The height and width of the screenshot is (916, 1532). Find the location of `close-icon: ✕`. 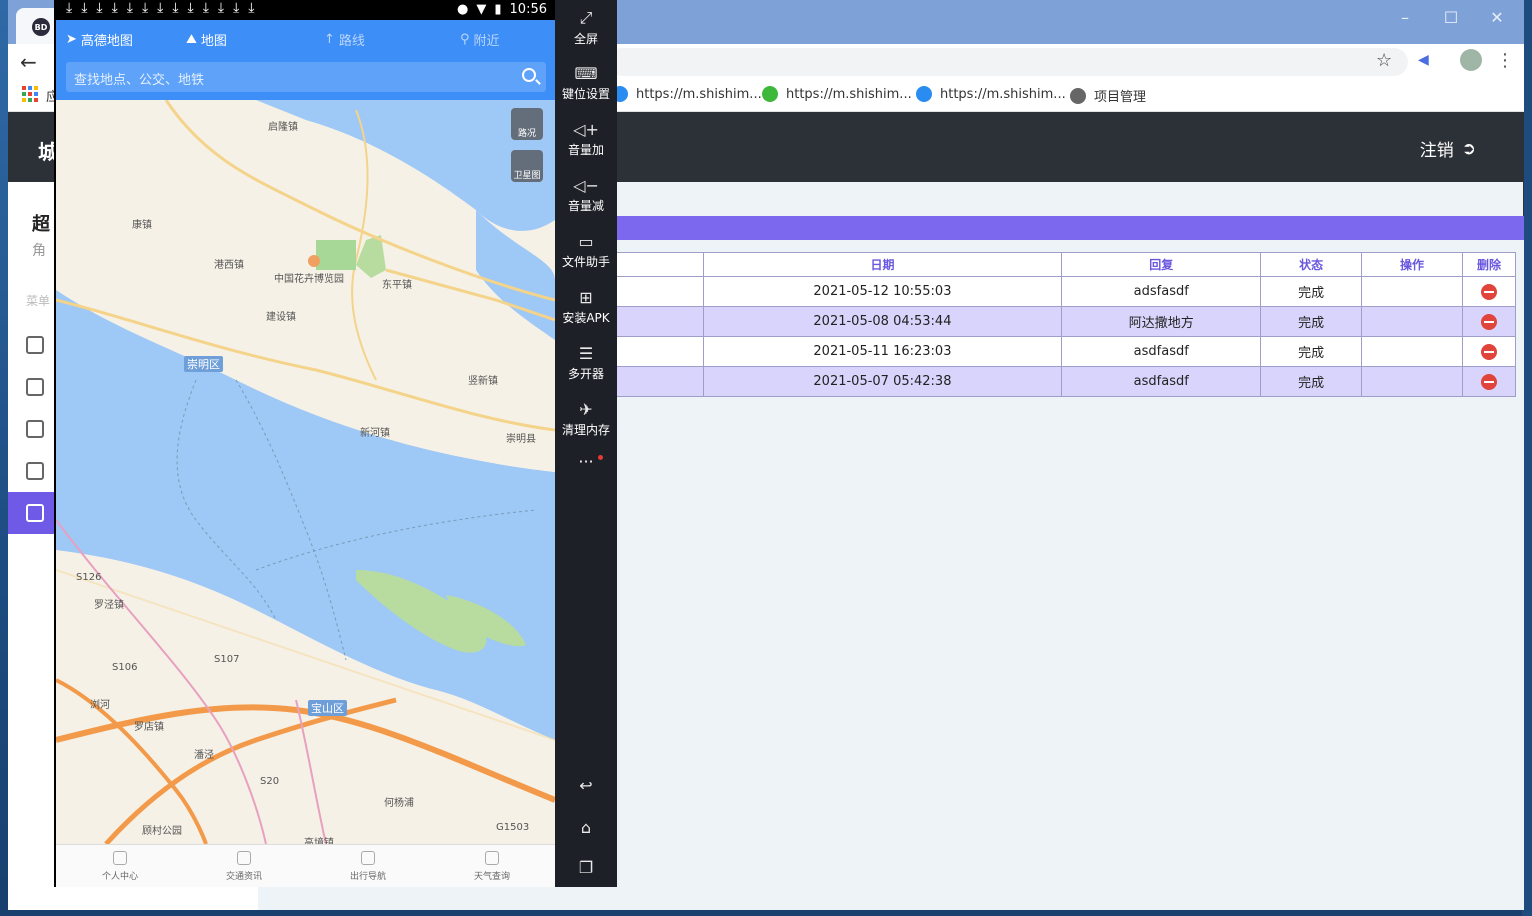

close-icon: ✕ is located at coordinates (1497, 17).